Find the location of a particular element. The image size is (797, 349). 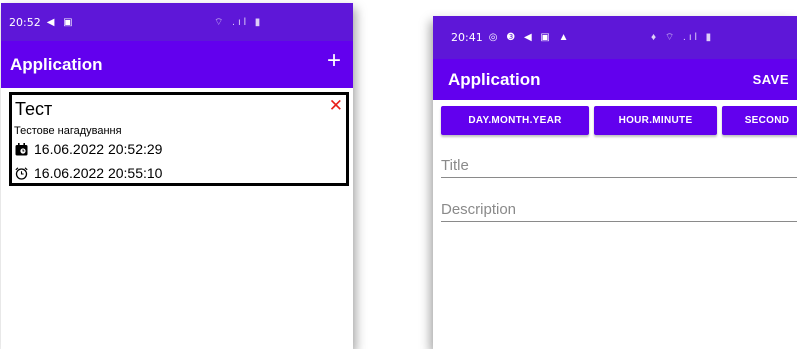

date-picker-button: DAY.MONTH.YEAR is located at coordinates (515, 120).